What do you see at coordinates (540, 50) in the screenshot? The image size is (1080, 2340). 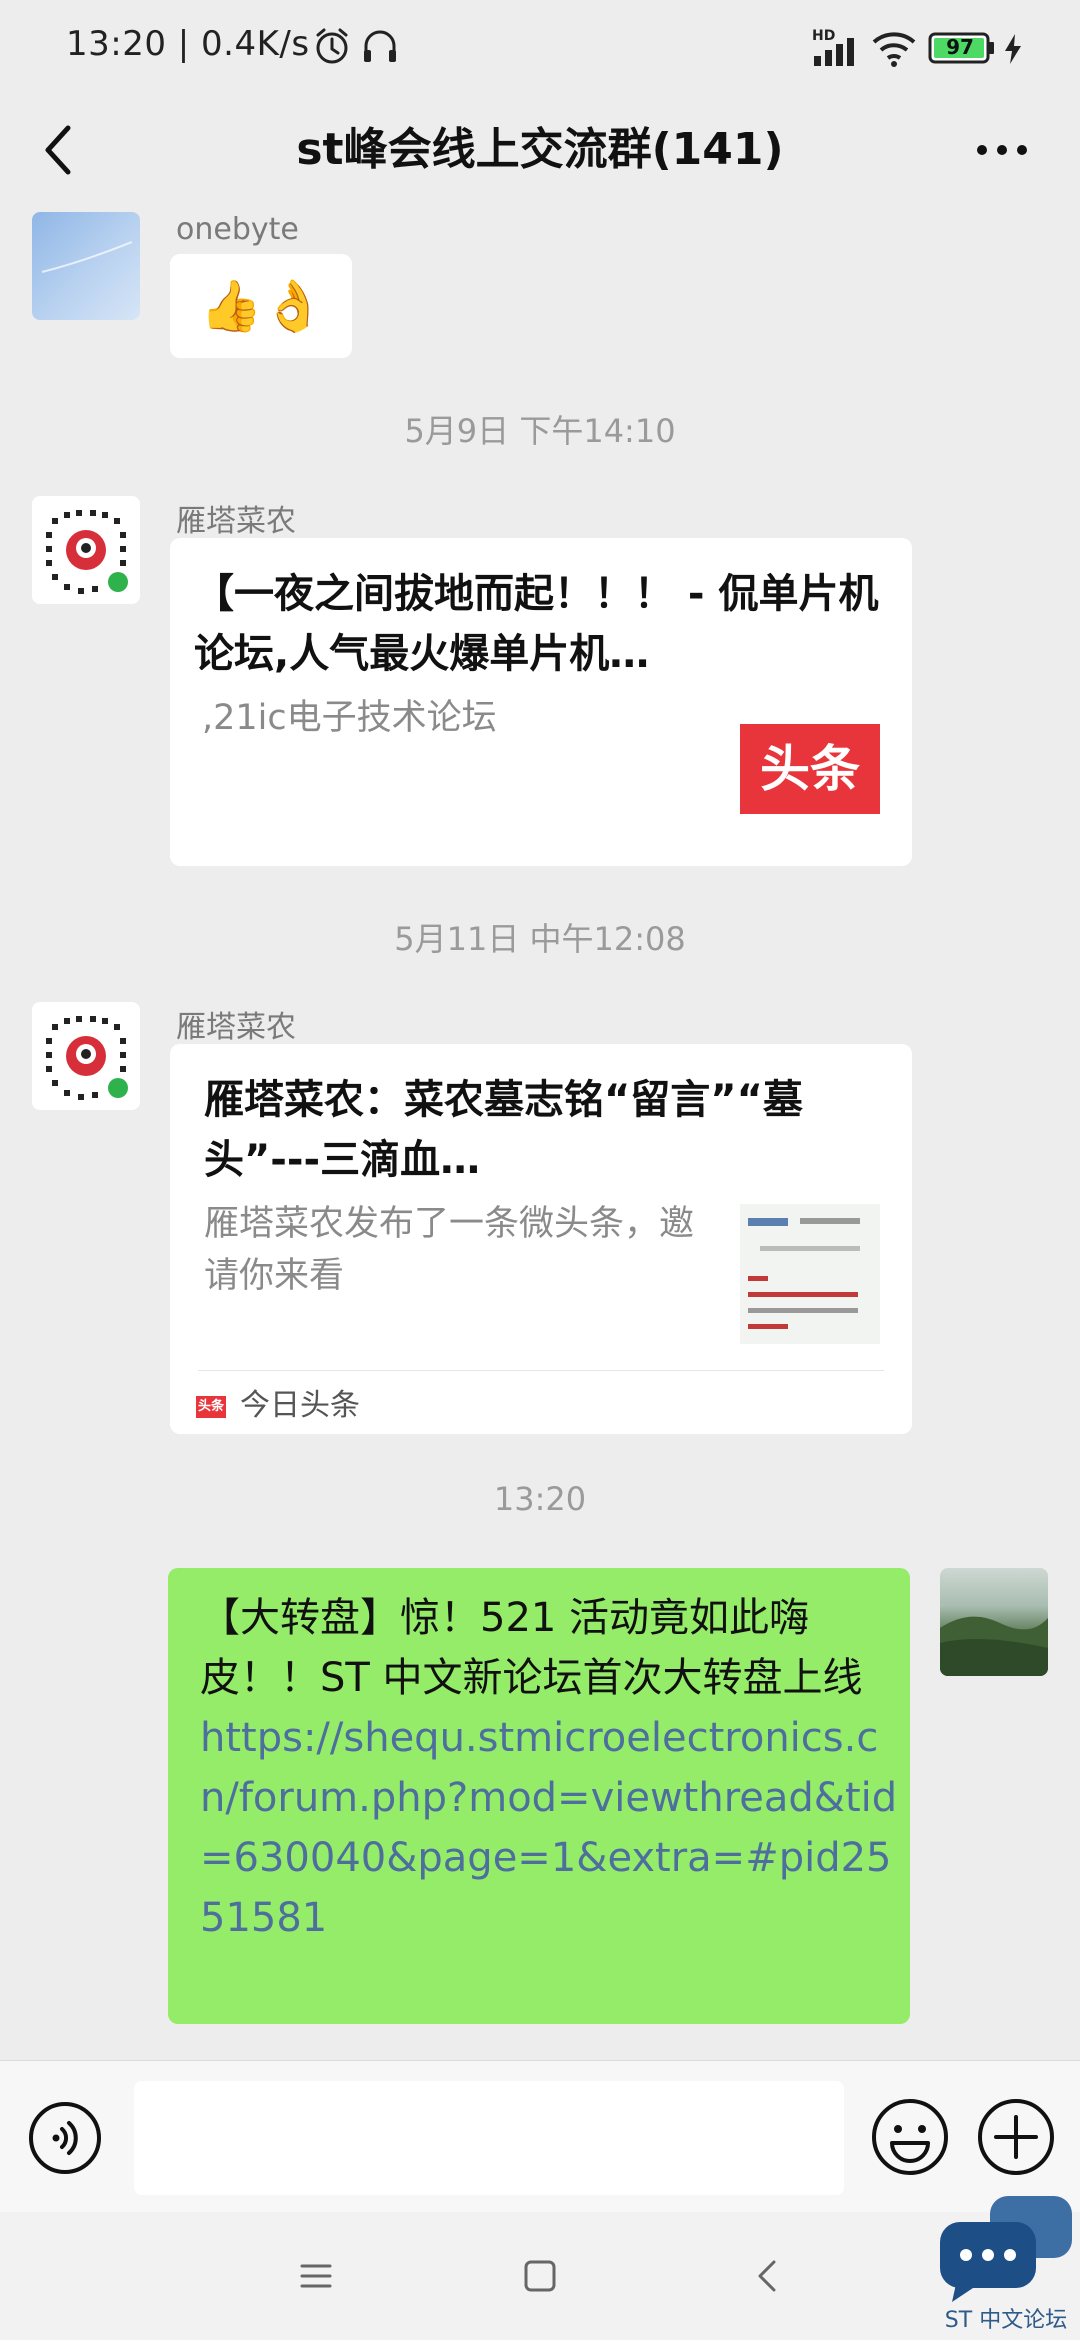 I see `status-bar: 13:20 | 0.4K/s HD 97` at bounding box center [540, 50].